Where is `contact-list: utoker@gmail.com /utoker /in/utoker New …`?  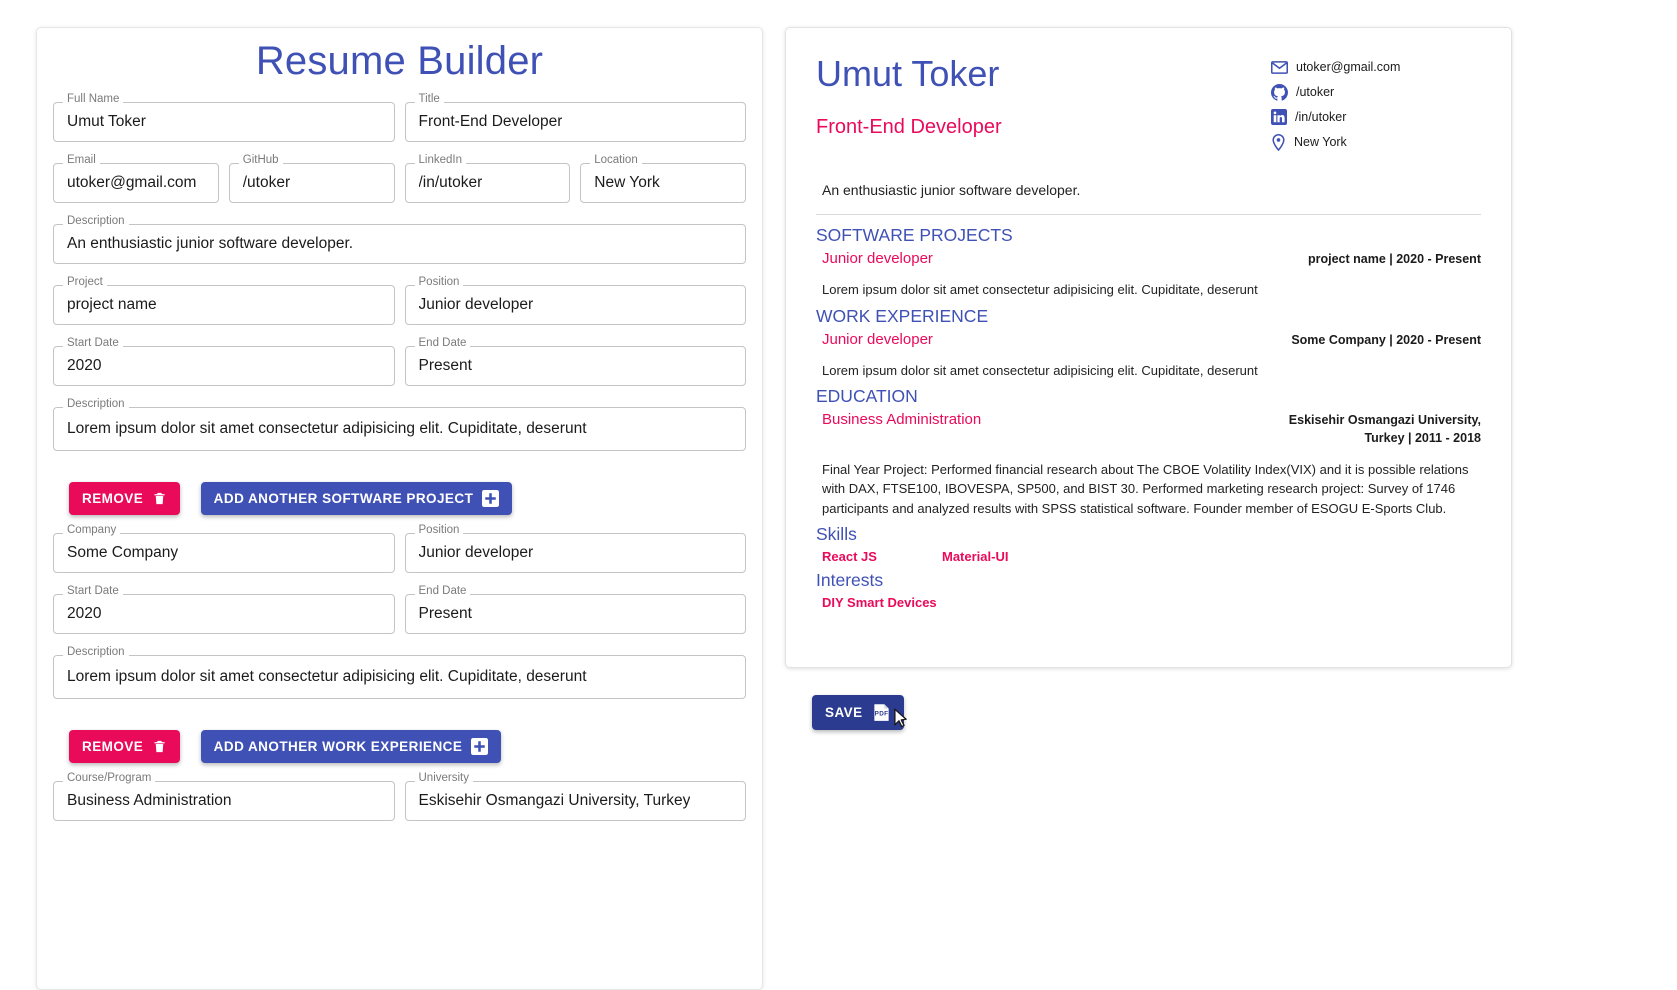 contact-list: utoker@gmail.com /utoker /in/utoker New … is located at coordinates (1376, 108).